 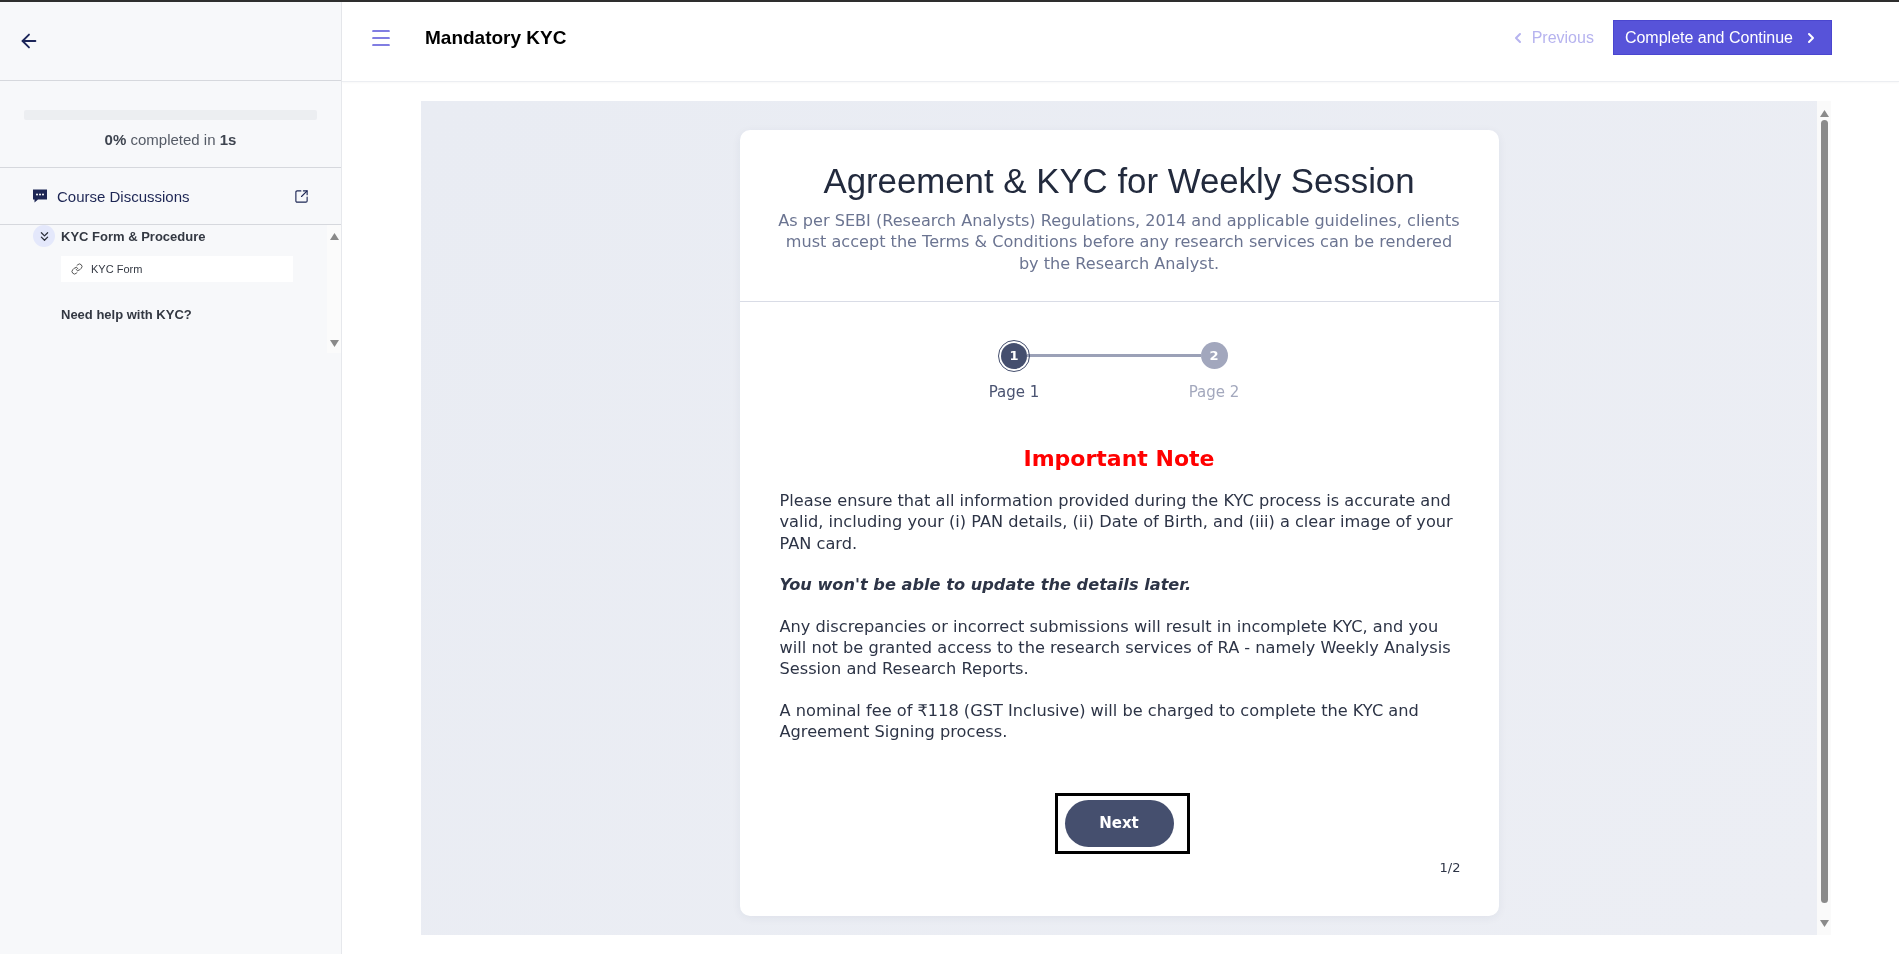 I want to click on next-button: Next, so click(x=1119, y=823).